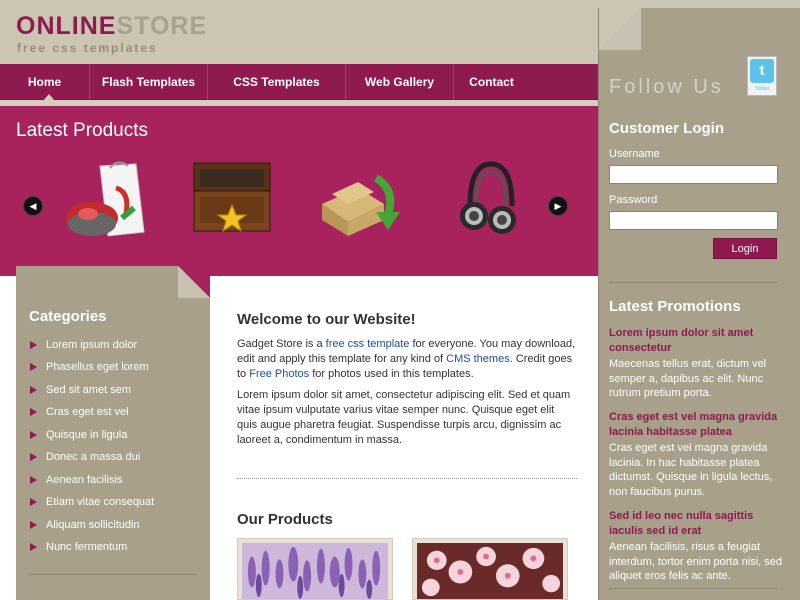 The height and width of the screenshot is (600, 800). I want to click on category-item: Quisque in ligula, so click(78, 435).